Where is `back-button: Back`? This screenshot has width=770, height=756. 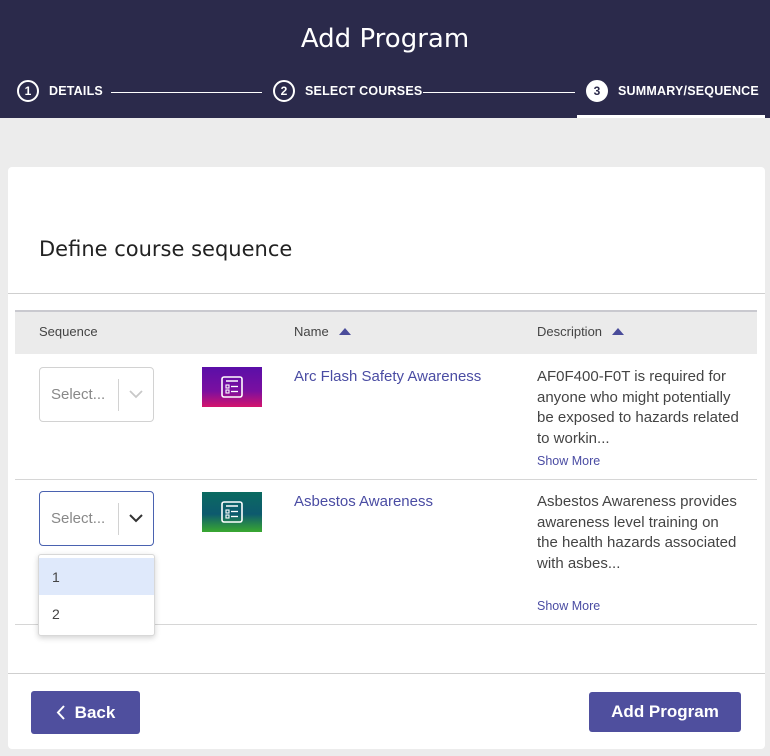
back-button: Back is located at coordinates (85, 712).